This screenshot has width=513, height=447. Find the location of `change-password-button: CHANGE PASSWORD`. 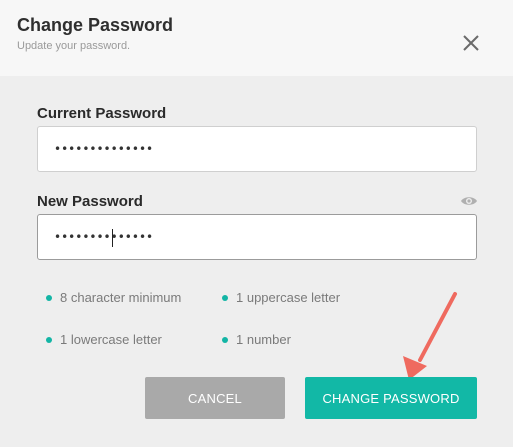

change-password-button: CHANGE PASSWORD is located at coordinates (391, 398).